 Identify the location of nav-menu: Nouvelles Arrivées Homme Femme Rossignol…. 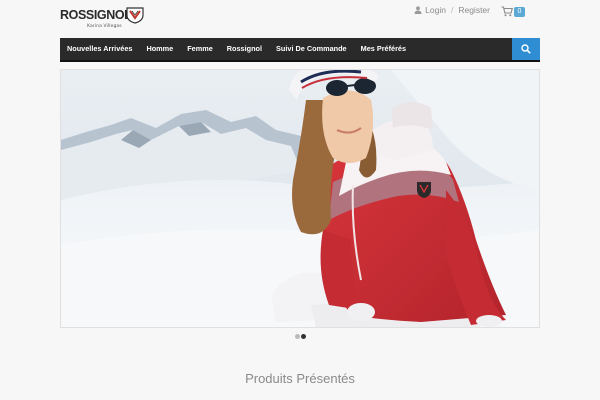
(236, 49).